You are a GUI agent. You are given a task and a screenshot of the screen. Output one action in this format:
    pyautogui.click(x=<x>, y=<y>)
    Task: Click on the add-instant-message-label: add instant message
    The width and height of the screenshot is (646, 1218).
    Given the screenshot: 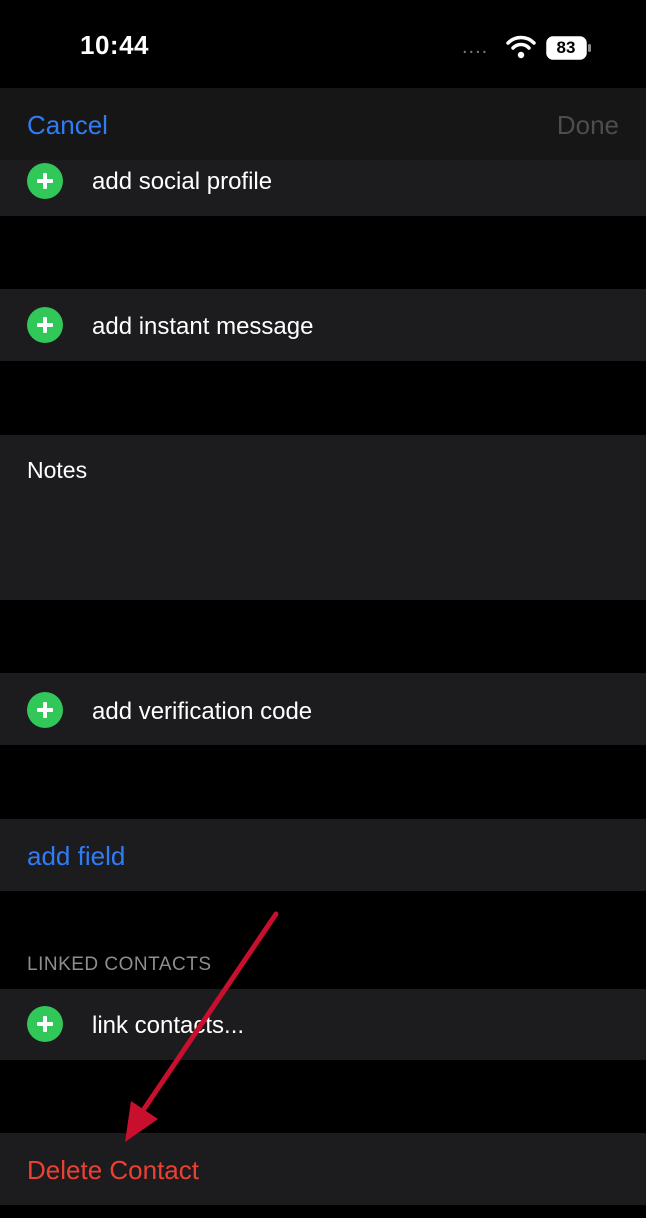 What is the action you would take?
    pyautogui.click(x=203, y=326)
    